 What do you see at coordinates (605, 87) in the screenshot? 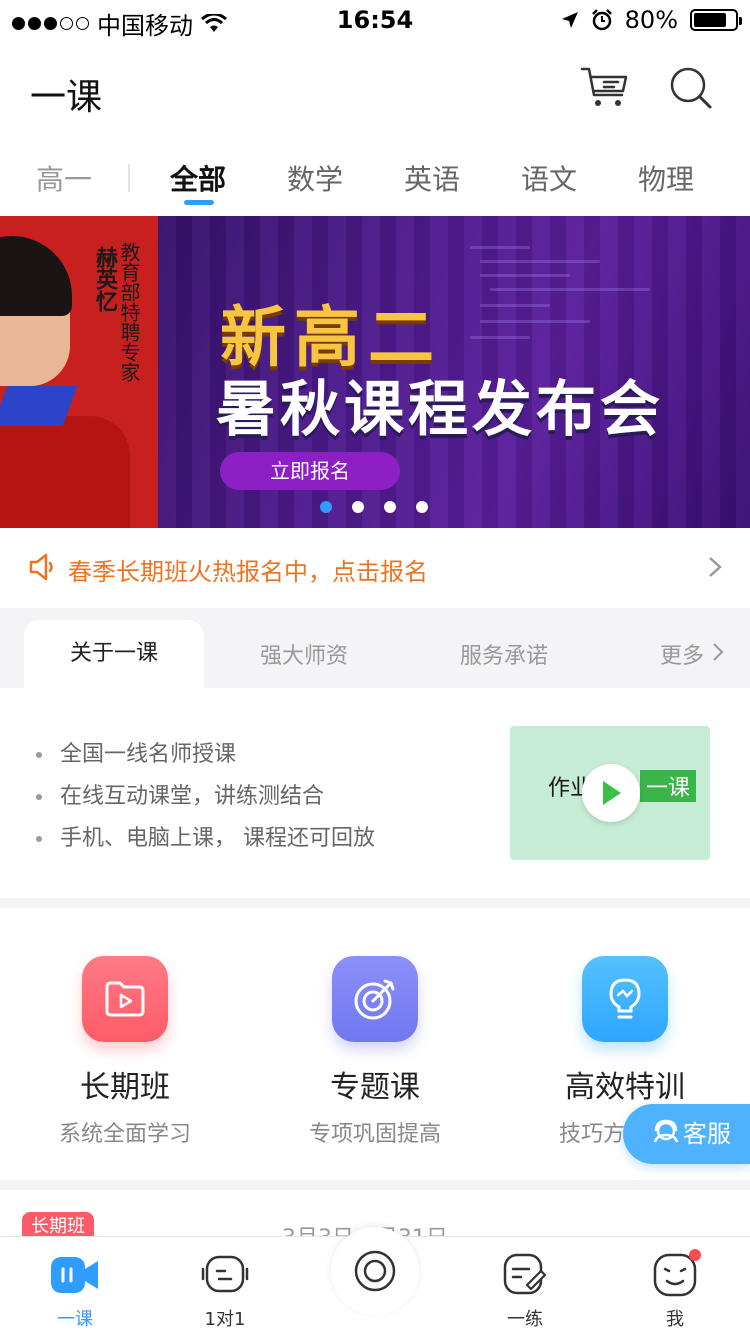
I see `cart-icon` at bounding box center [605, 87].